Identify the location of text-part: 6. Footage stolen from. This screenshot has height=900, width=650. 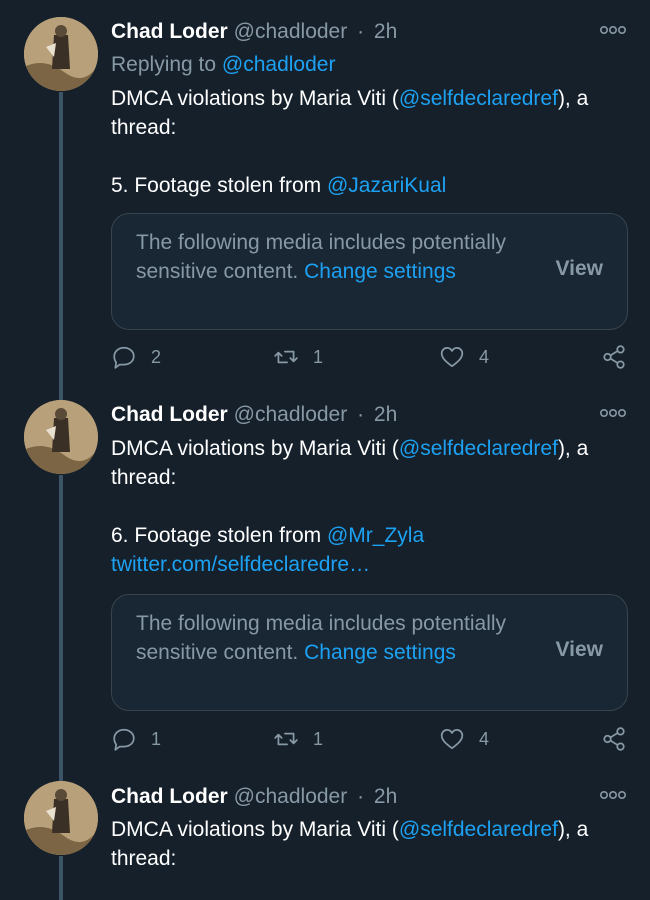
(216, 535).